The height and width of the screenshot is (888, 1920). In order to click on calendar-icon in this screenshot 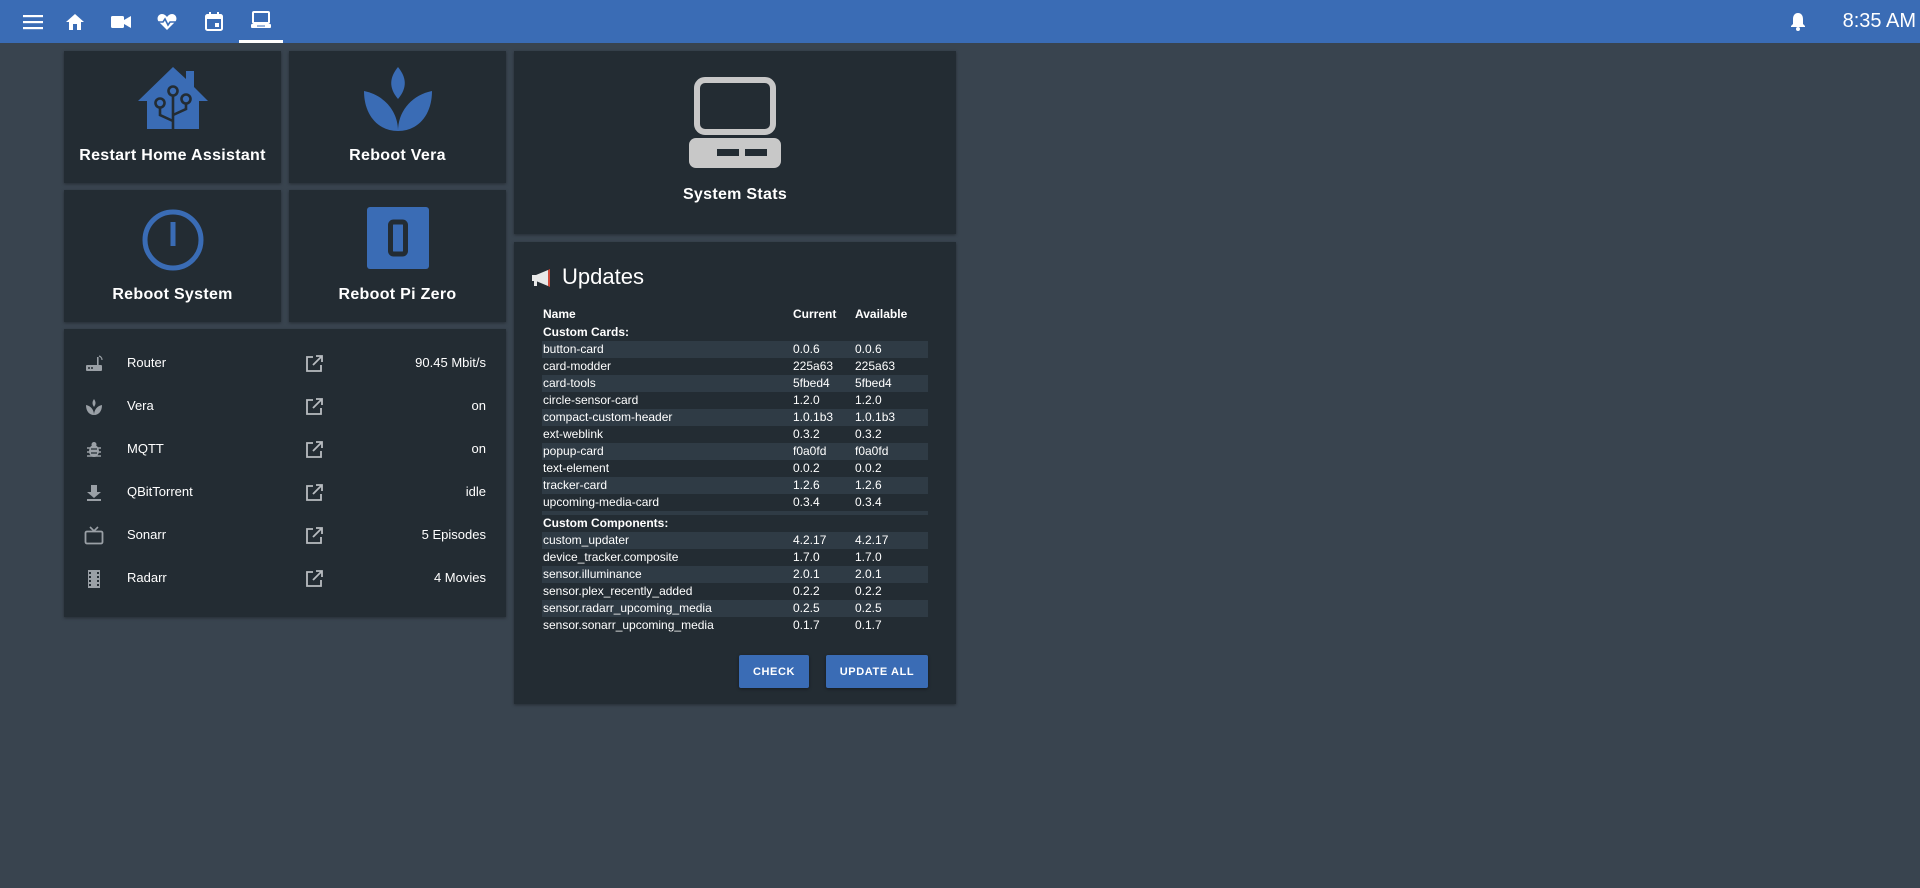, I will do `click(214, 21)`.